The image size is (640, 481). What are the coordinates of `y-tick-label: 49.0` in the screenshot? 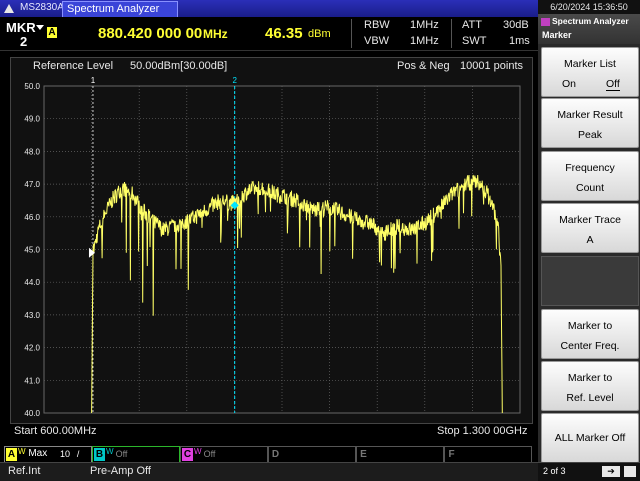 It's located at (32, 119).